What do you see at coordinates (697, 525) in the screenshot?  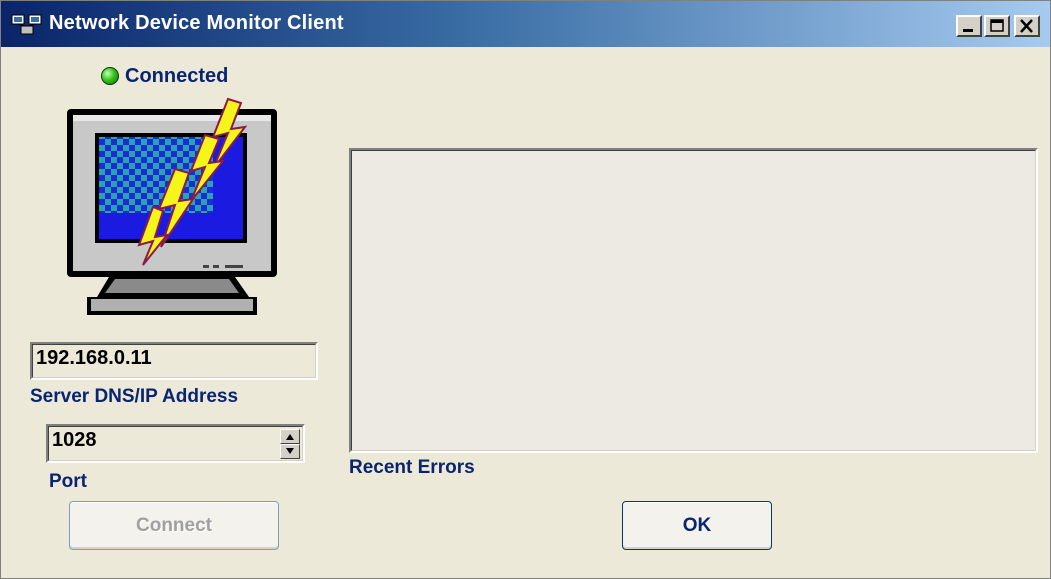 I see `ok-button: OK` at bounding box center [697, 525].